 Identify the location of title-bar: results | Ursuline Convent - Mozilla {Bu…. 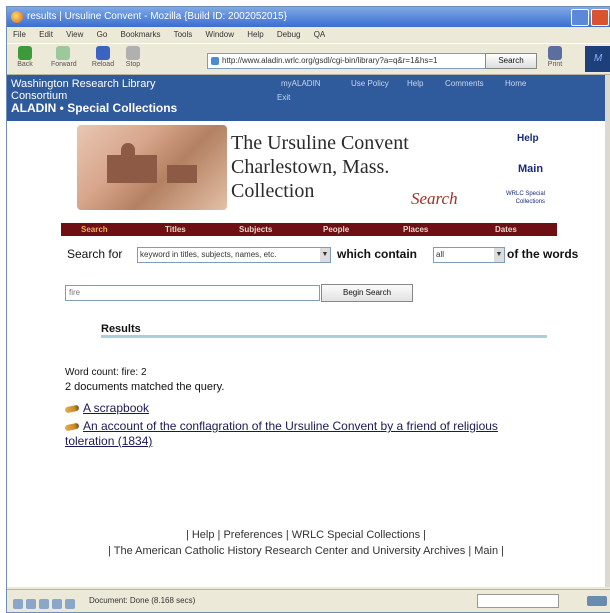
(308, 17).